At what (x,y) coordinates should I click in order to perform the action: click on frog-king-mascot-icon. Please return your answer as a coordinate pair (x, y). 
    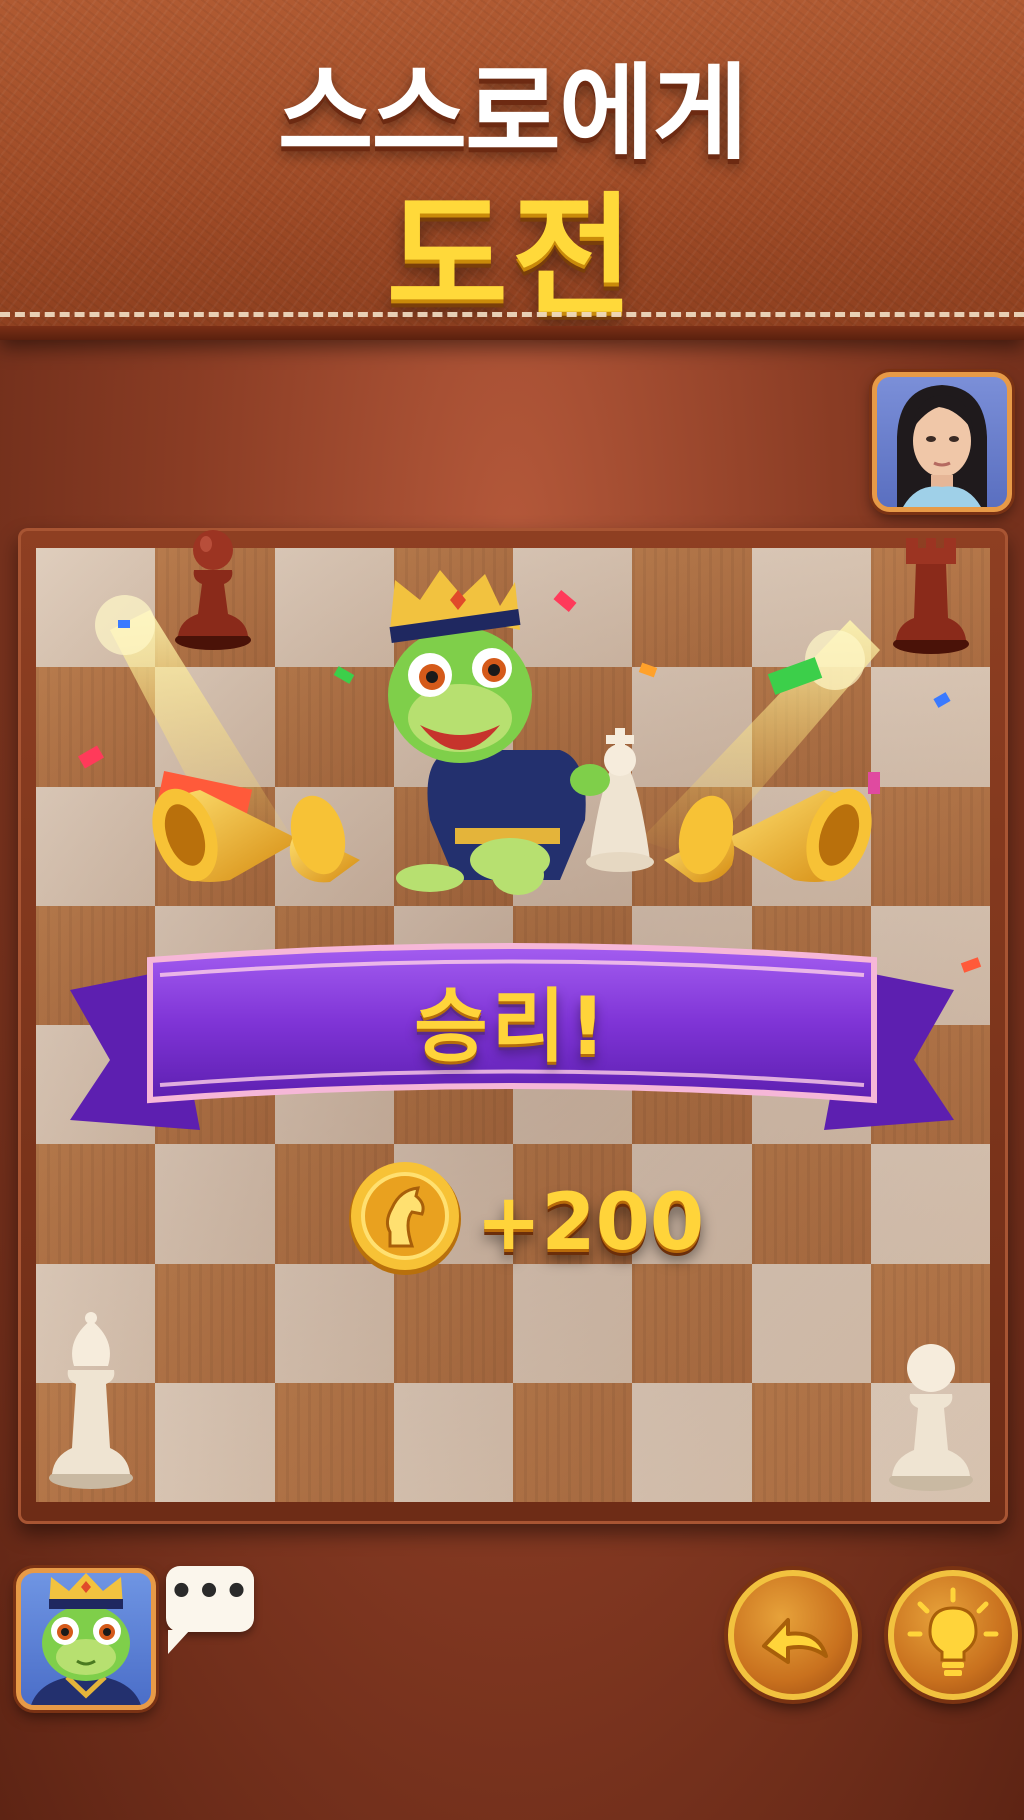
    Looking at the image, I should click on (521, 732).